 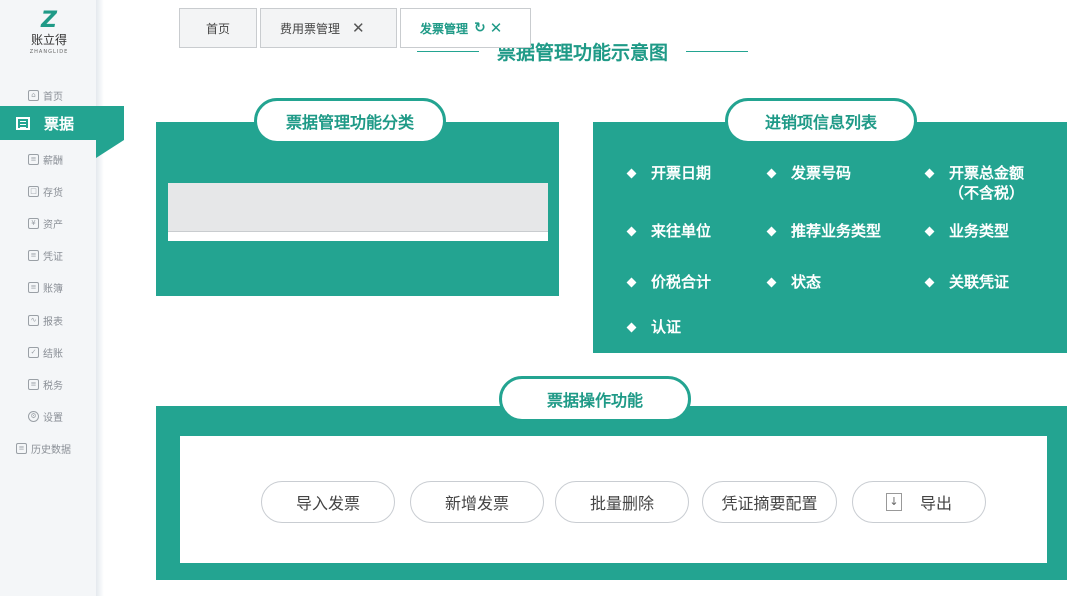 What do you see at coordinates (33, 223) in the screenshot?
I see `asset-icon: ¥` at bounding box center [33, 223].